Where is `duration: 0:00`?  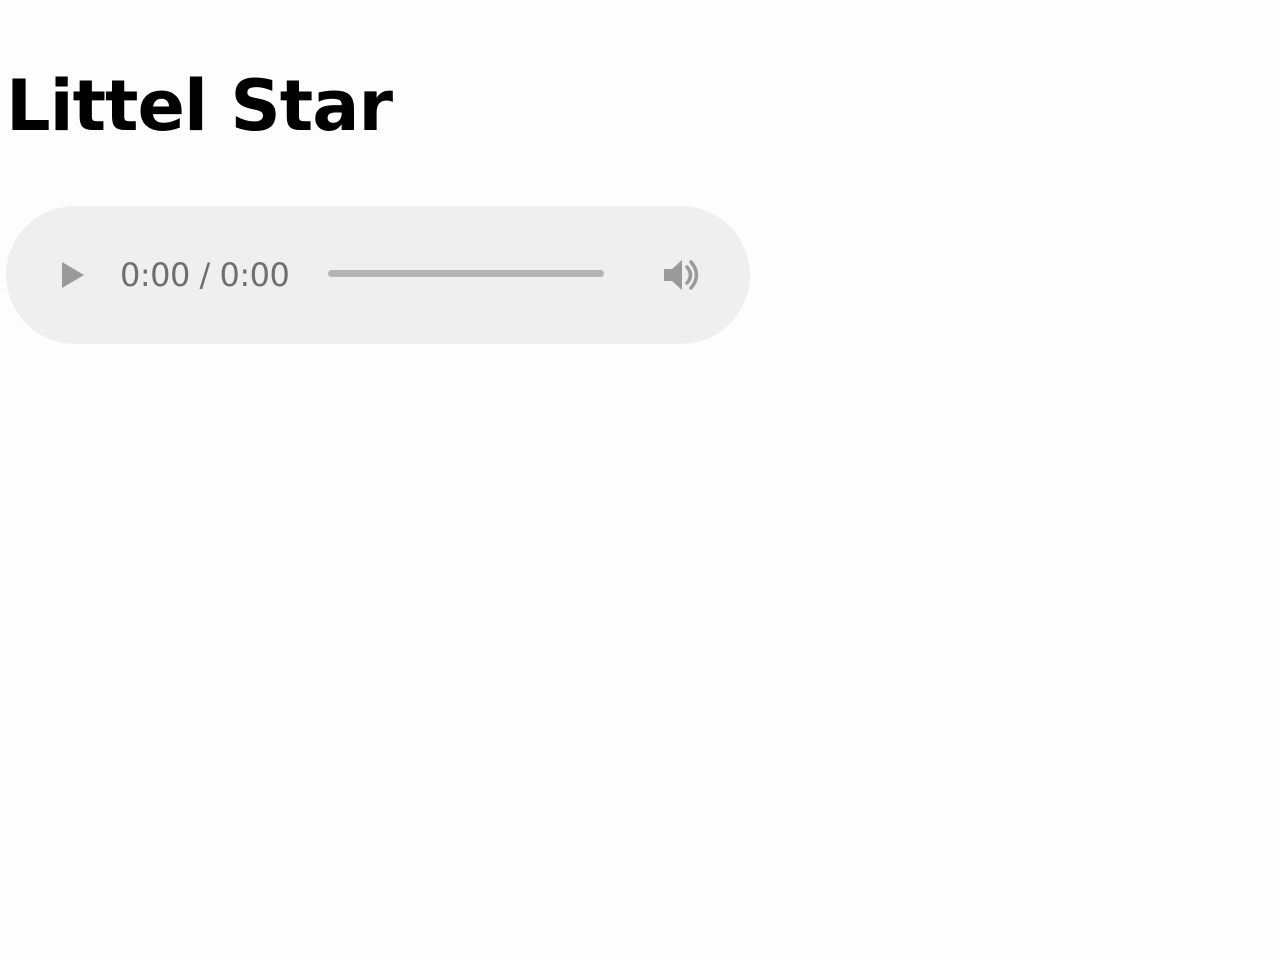 duration: 0:00 is located at coordinates (254, 275).